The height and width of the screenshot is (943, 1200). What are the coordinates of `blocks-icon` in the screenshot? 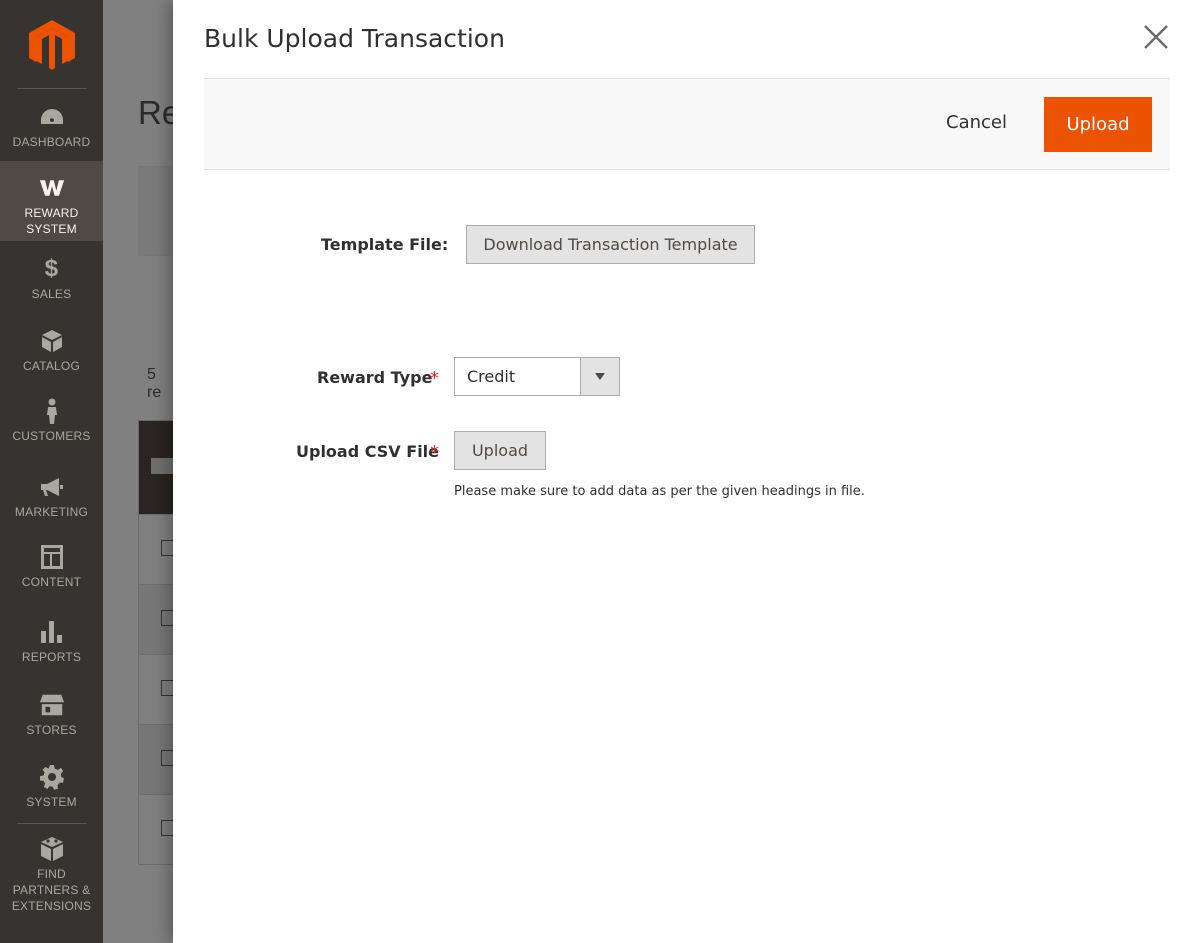 It's located at (51, 849).